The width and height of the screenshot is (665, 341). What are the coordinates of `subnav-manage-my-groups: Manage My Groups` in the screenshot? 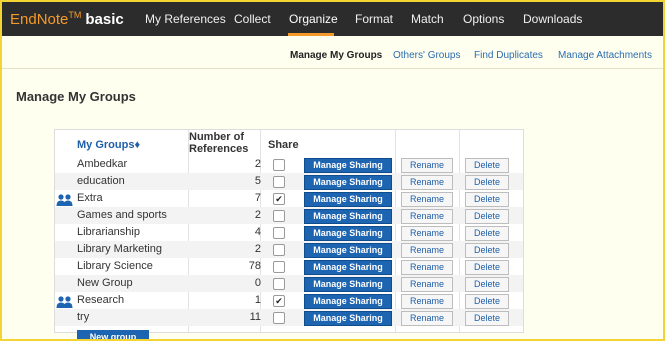 It's located at (336, 55).